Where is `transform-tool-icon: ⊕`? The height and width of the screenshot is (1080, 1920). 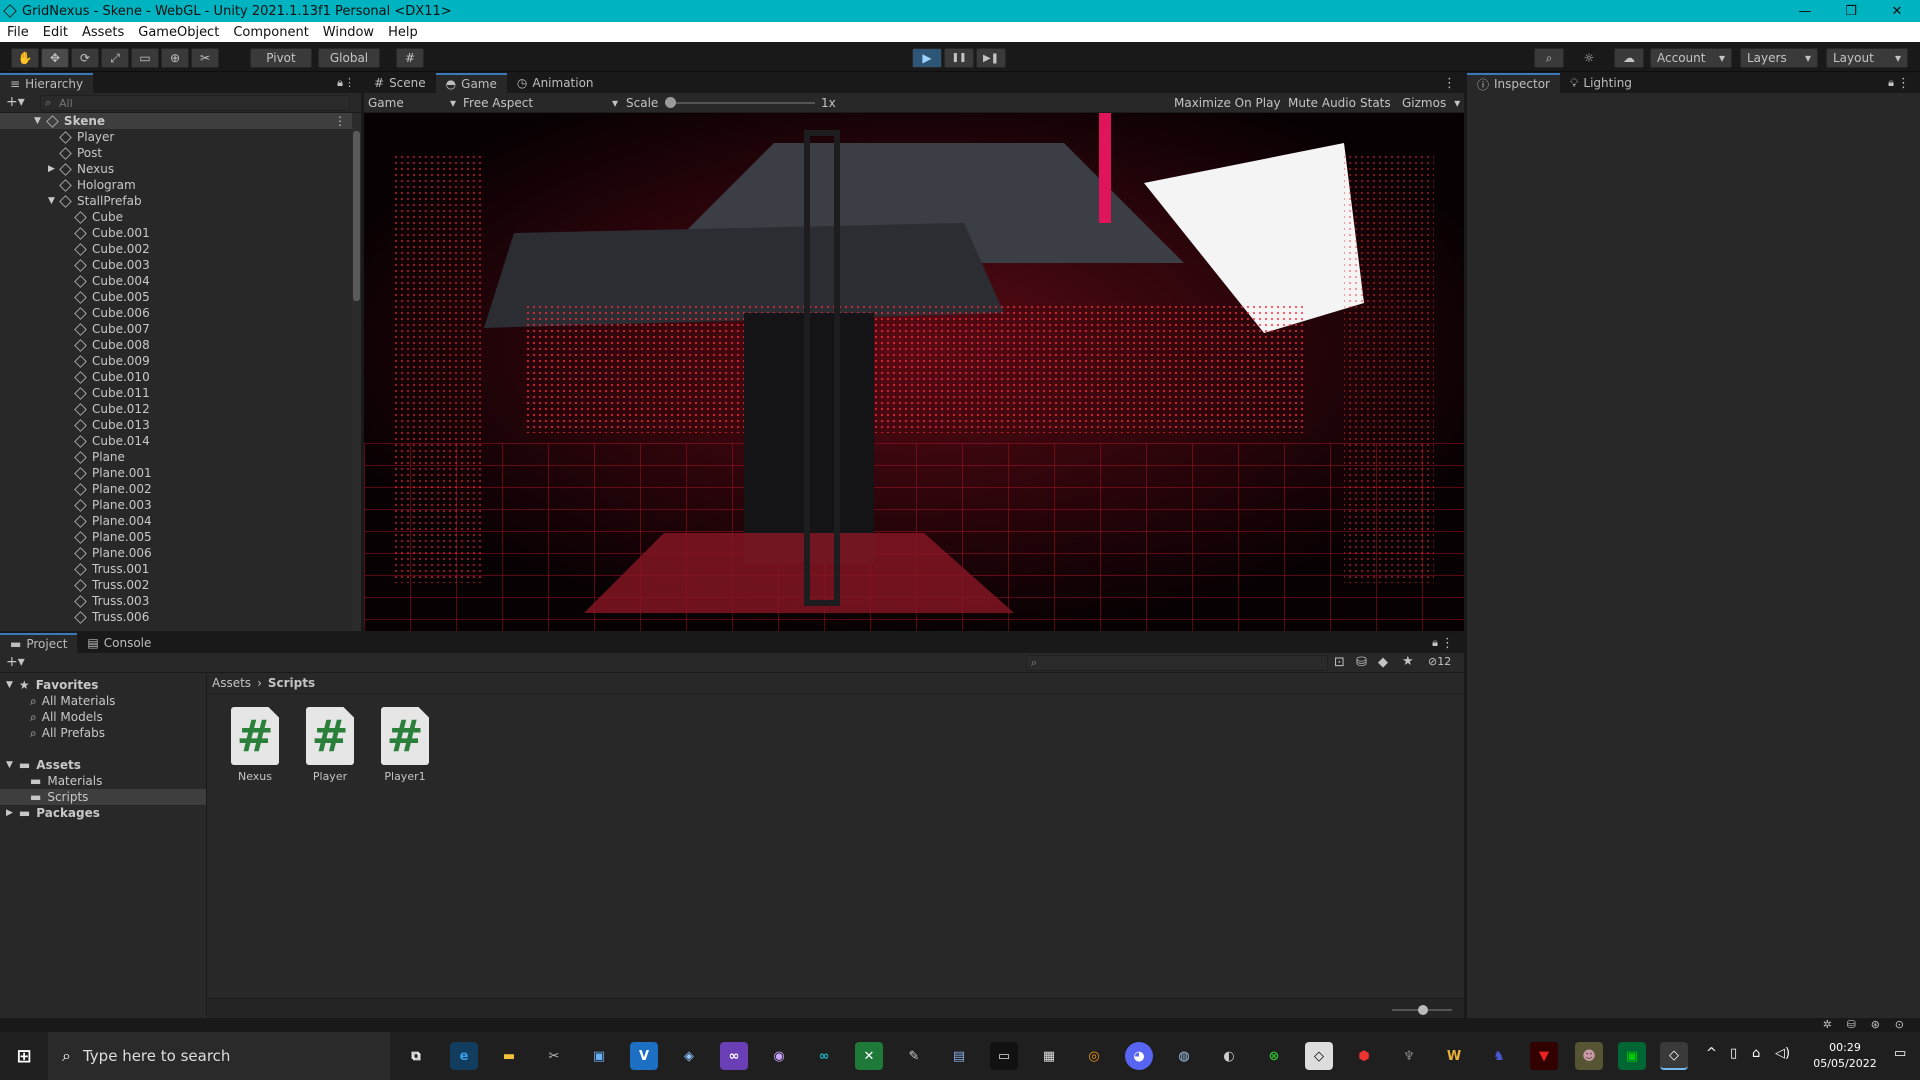 transform-tool-icon: ⊕ is located at coordinates (175, 58).